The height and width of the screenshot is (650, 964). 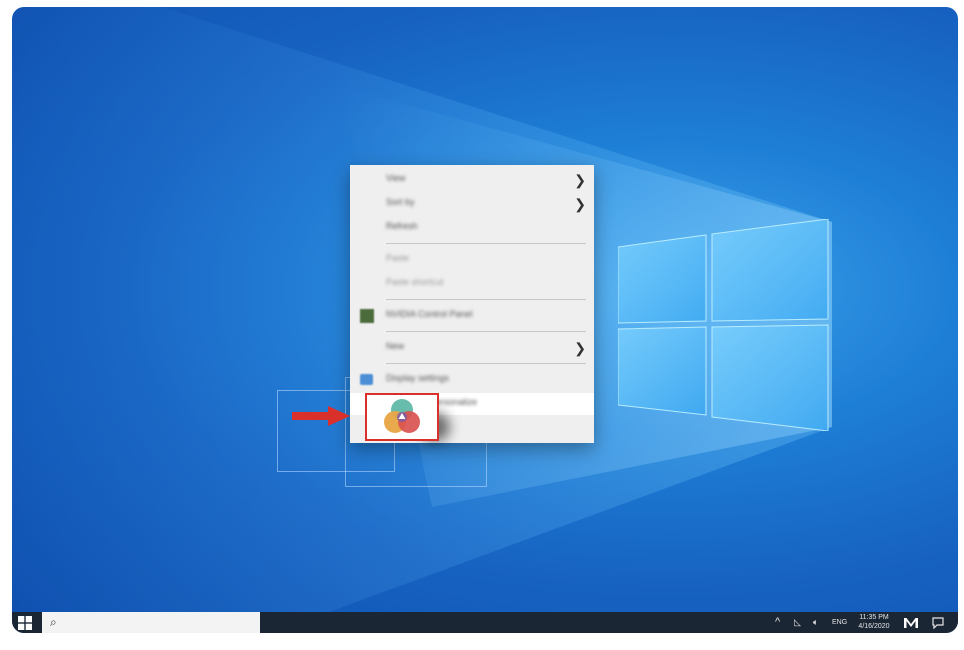 I want to click on menu-item-view: View ❯, so click(x=472, y=180).